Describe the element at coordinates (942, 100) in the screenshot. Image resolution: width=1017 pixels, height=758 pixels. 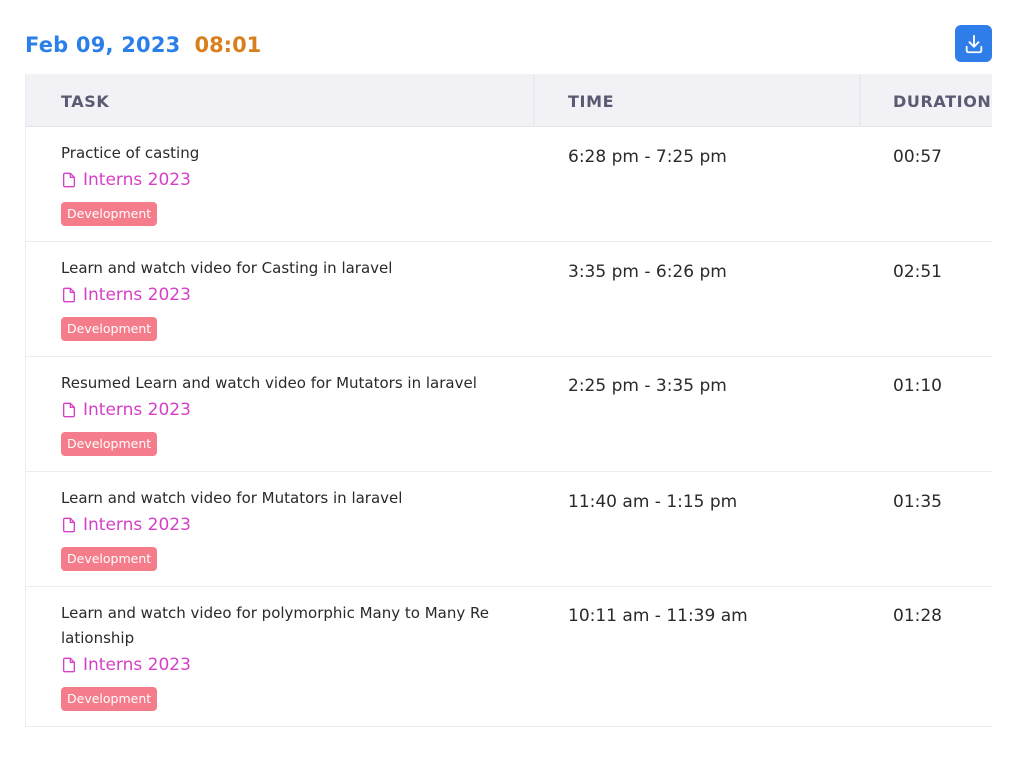
I see `column-header-duration: DURATION` at that location.